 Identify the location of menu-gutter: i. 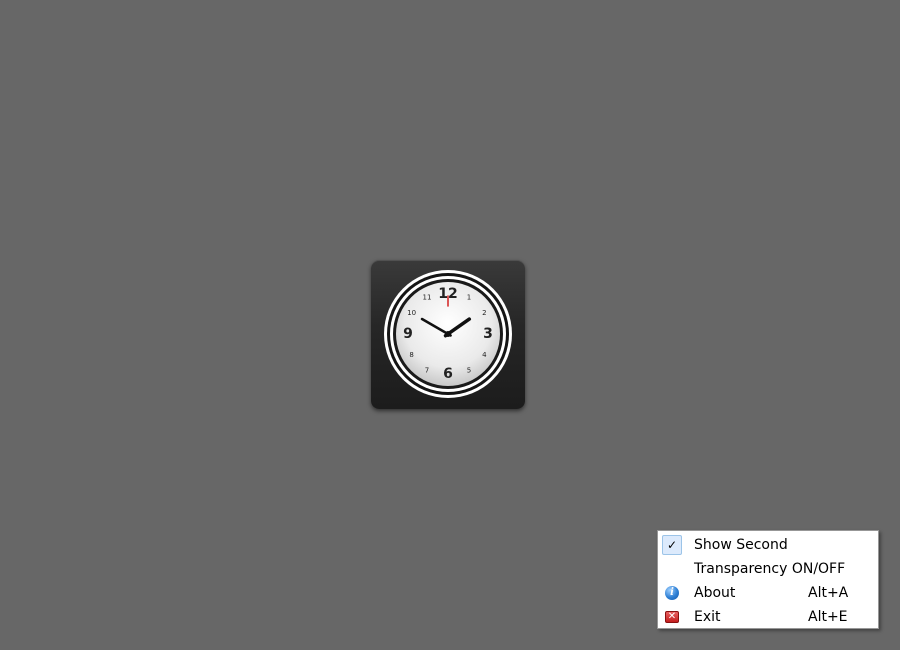
(672, 593).